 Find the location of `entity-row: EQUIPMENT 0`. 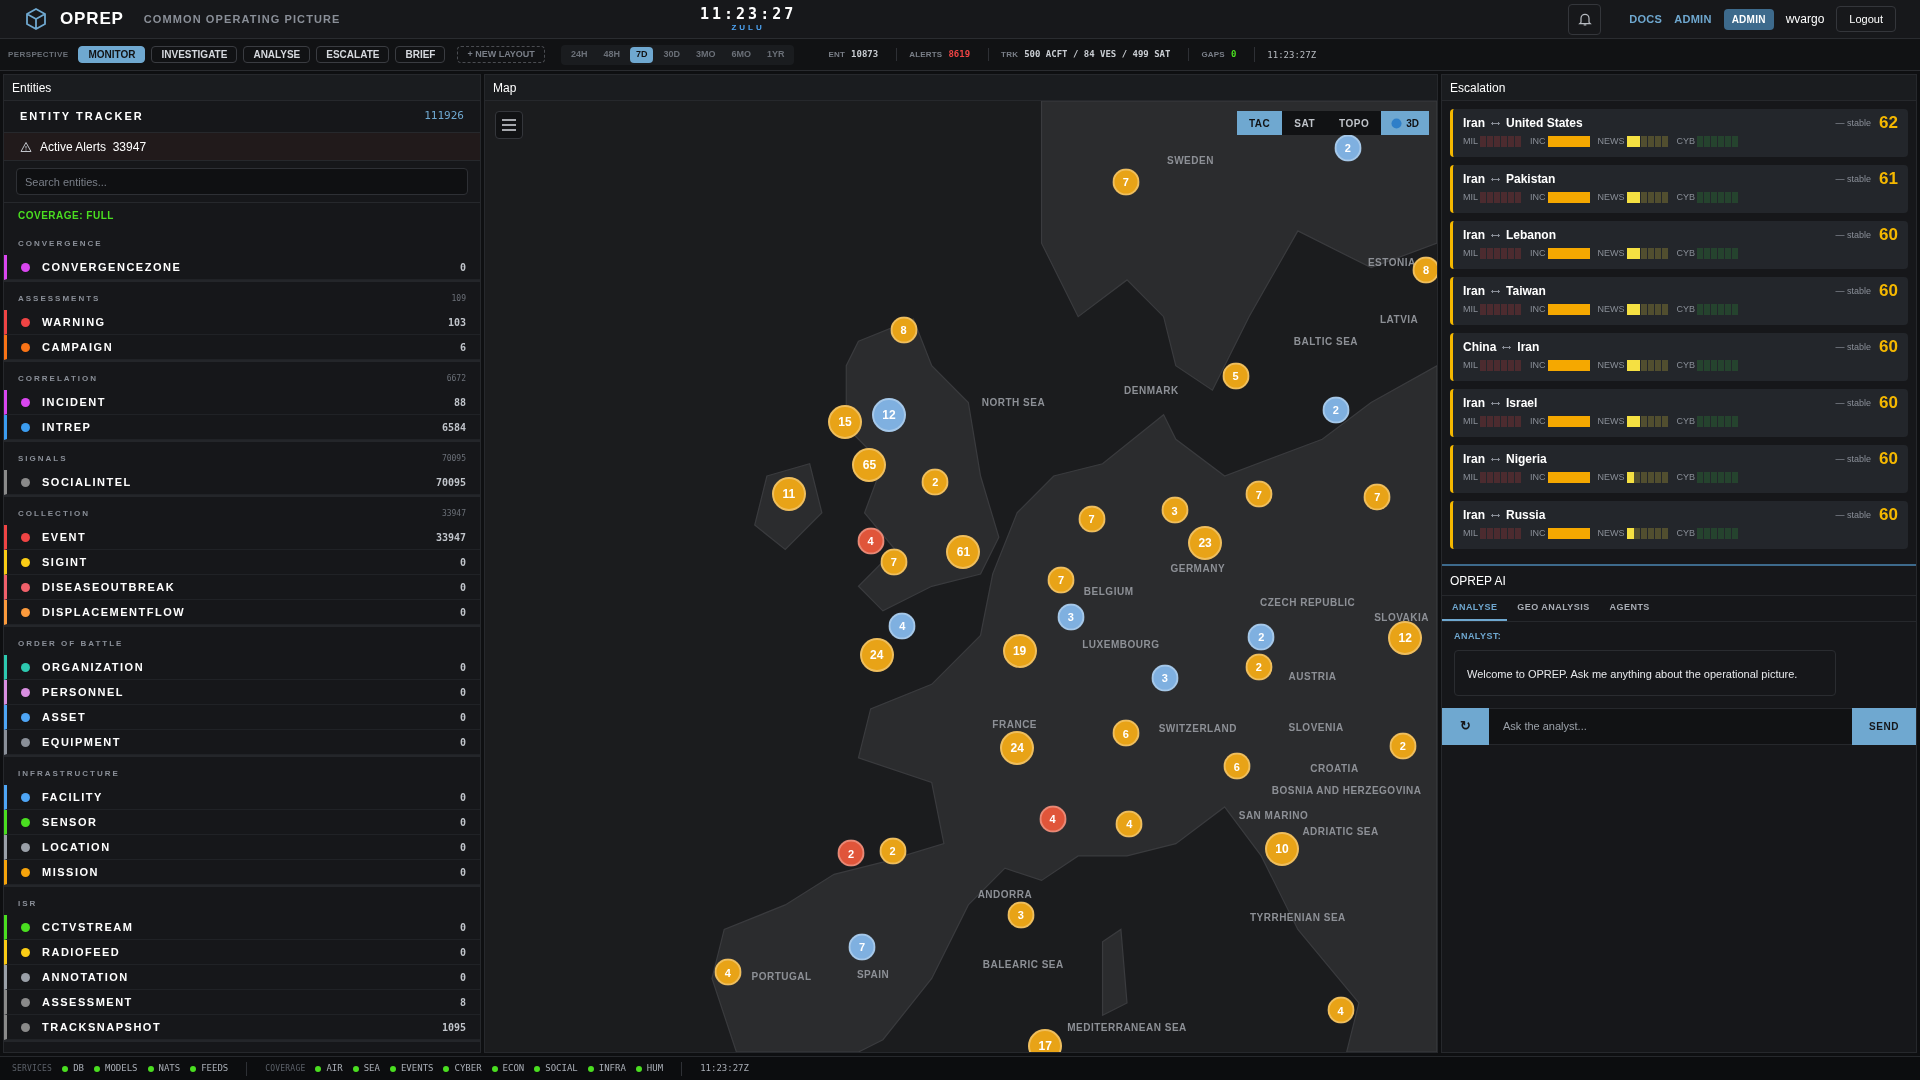

entity-row: EQUIPMENT 0 is located at coordinates (242, 742).